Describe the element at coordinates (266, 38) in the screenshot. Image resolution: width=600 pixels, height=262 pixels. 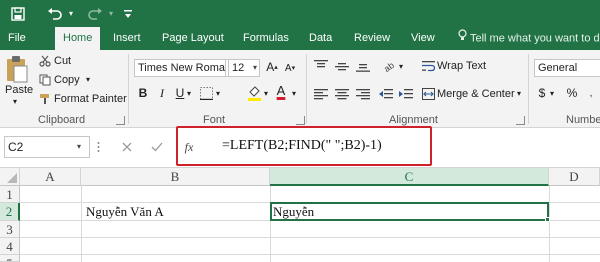
I see `tab-formulas: Formulas` at that location.